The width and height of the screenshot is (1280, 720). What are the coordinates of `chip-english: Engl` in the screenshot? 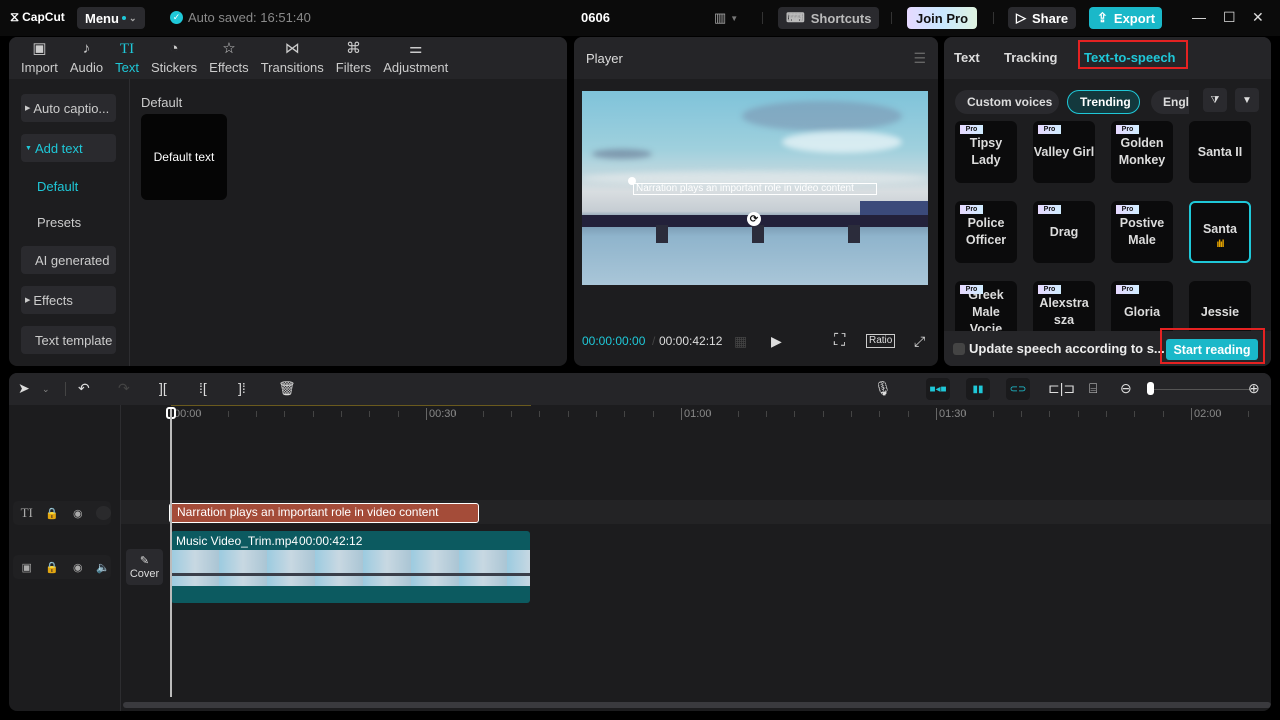 It's located at (1170, 102).